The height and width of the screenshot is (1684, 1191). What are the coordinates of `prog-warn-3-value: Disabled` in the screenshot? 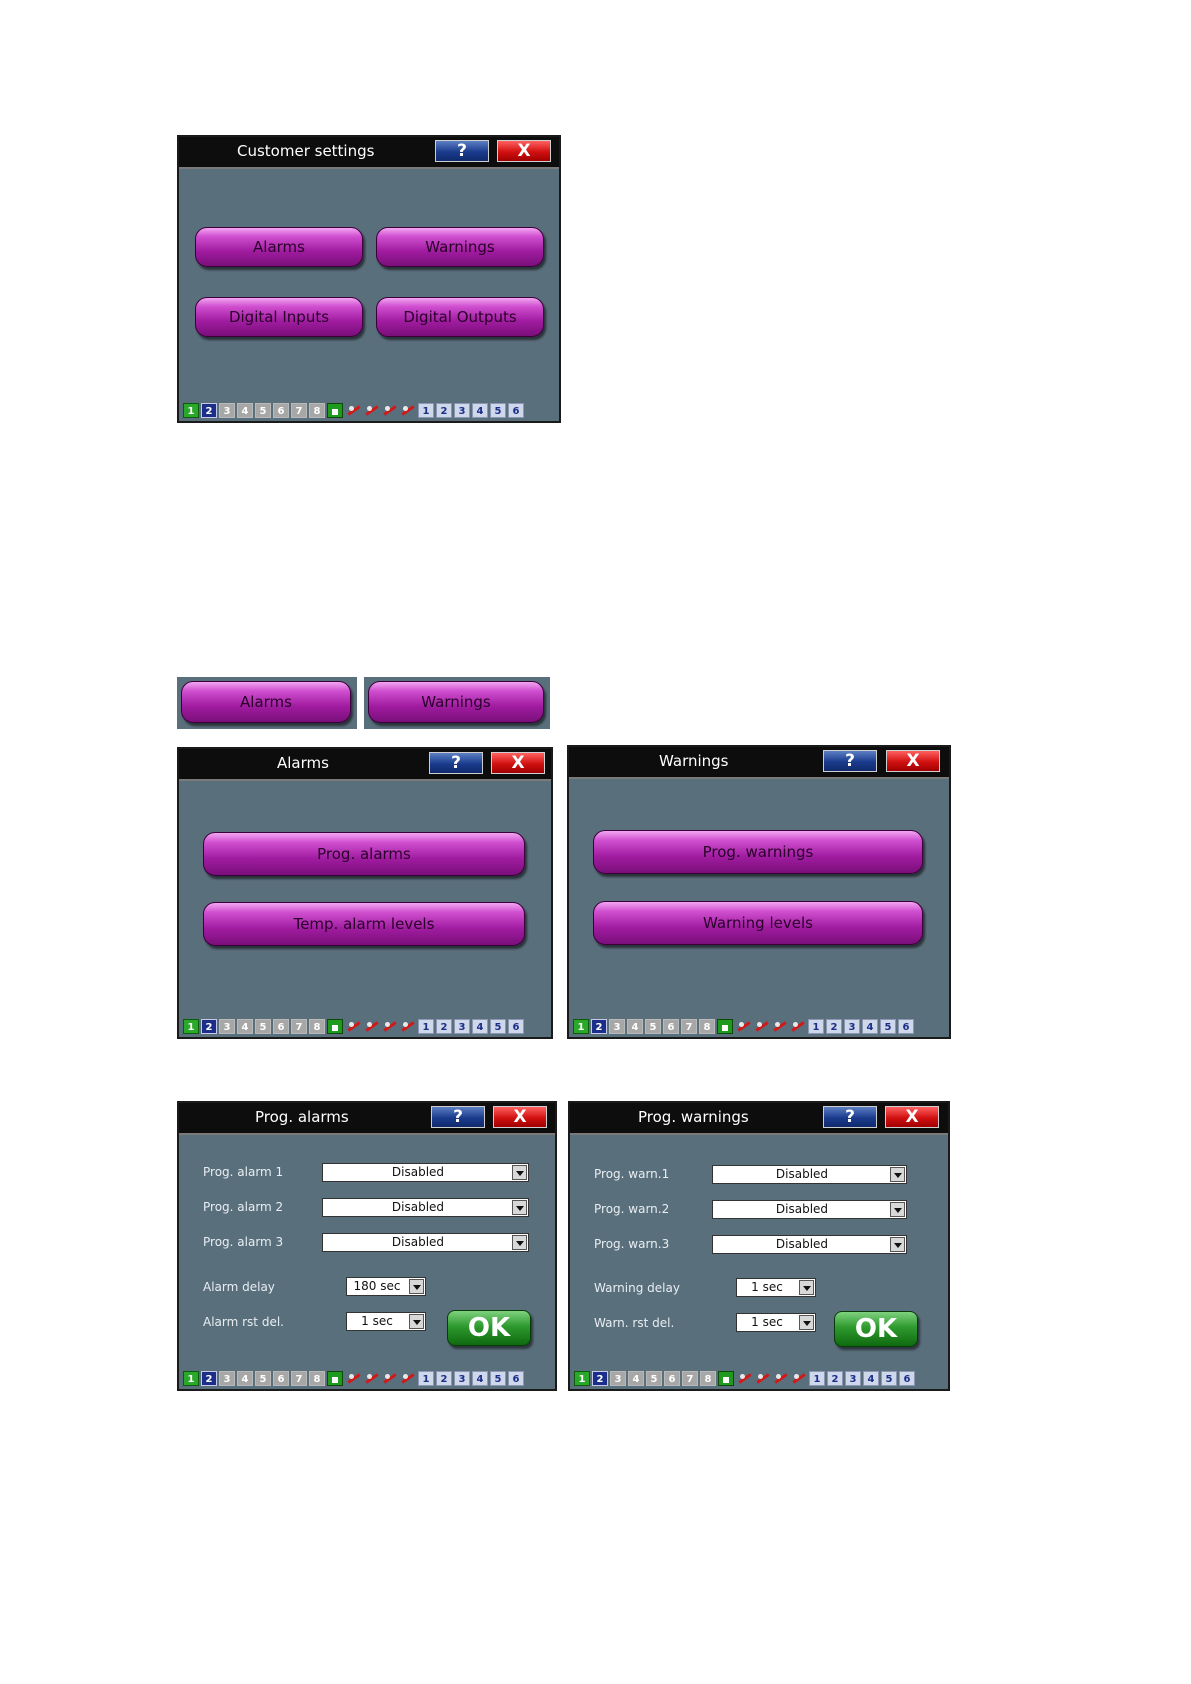 It's located at (802, 1244).